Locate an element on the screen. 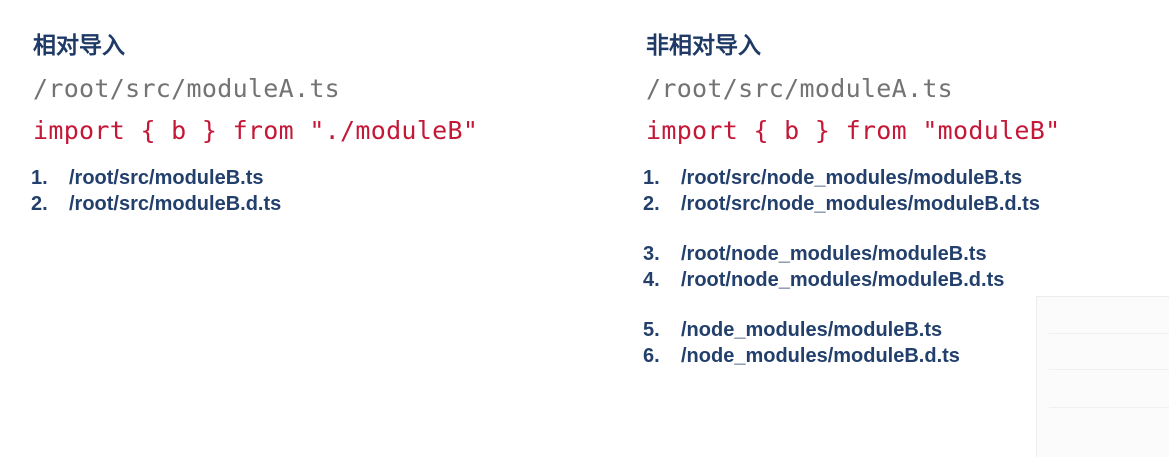  list-item: 3. /root/node_modules/moduleB.ts is located at coordinates (841, 254).